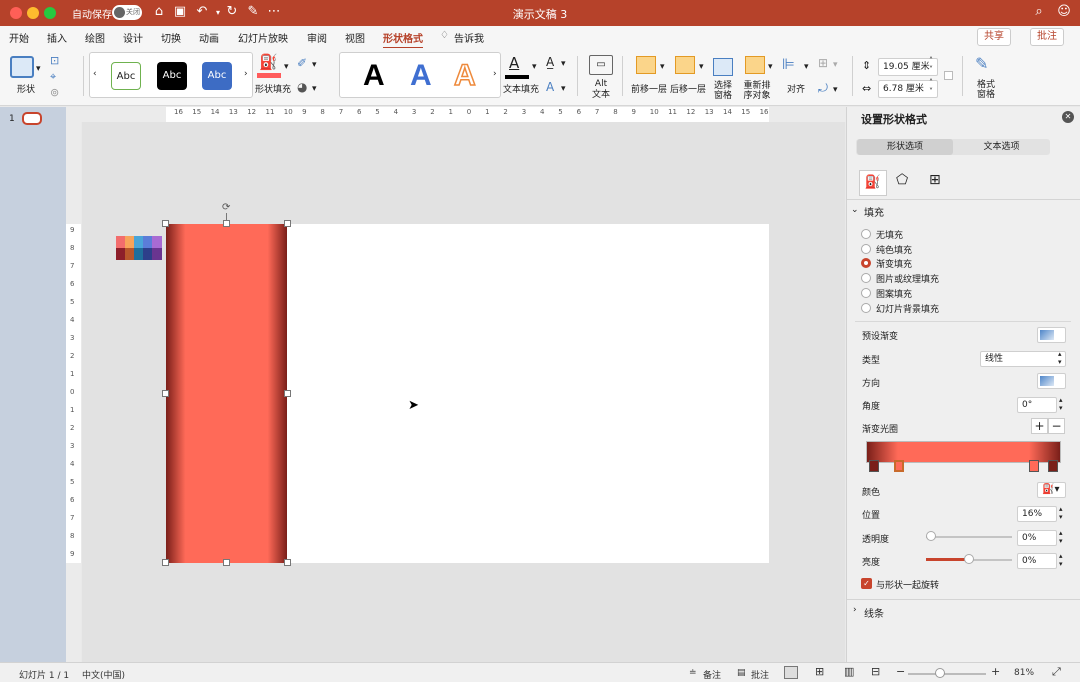 This screenshot has width=1080, height=682. Describe the element at coordinates (38, 69) in the screenshot. I see `shapes-dropdown-icon: ▾` at that location.